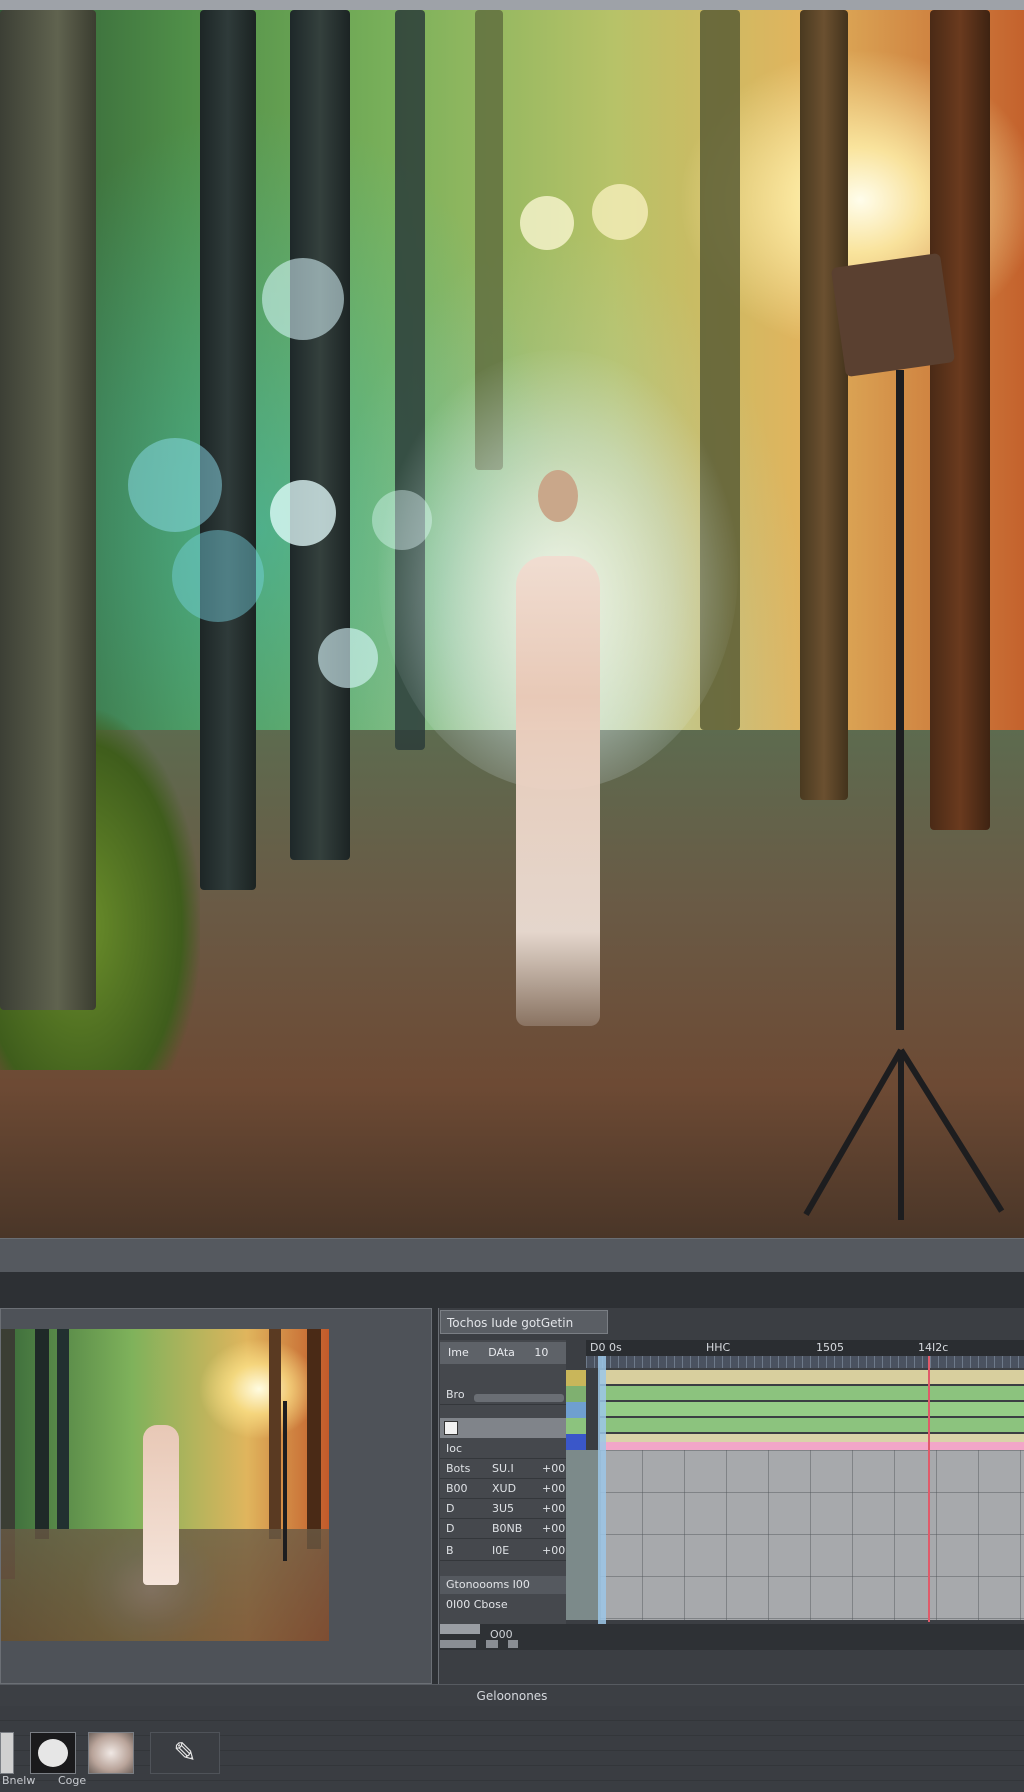 The height and width of the screenshot is (1792, 1024). What do you see at coordinates (732, 1637) in the screenshot?
I see `timeline-footer: O00` at bounding box center [732, 1637].